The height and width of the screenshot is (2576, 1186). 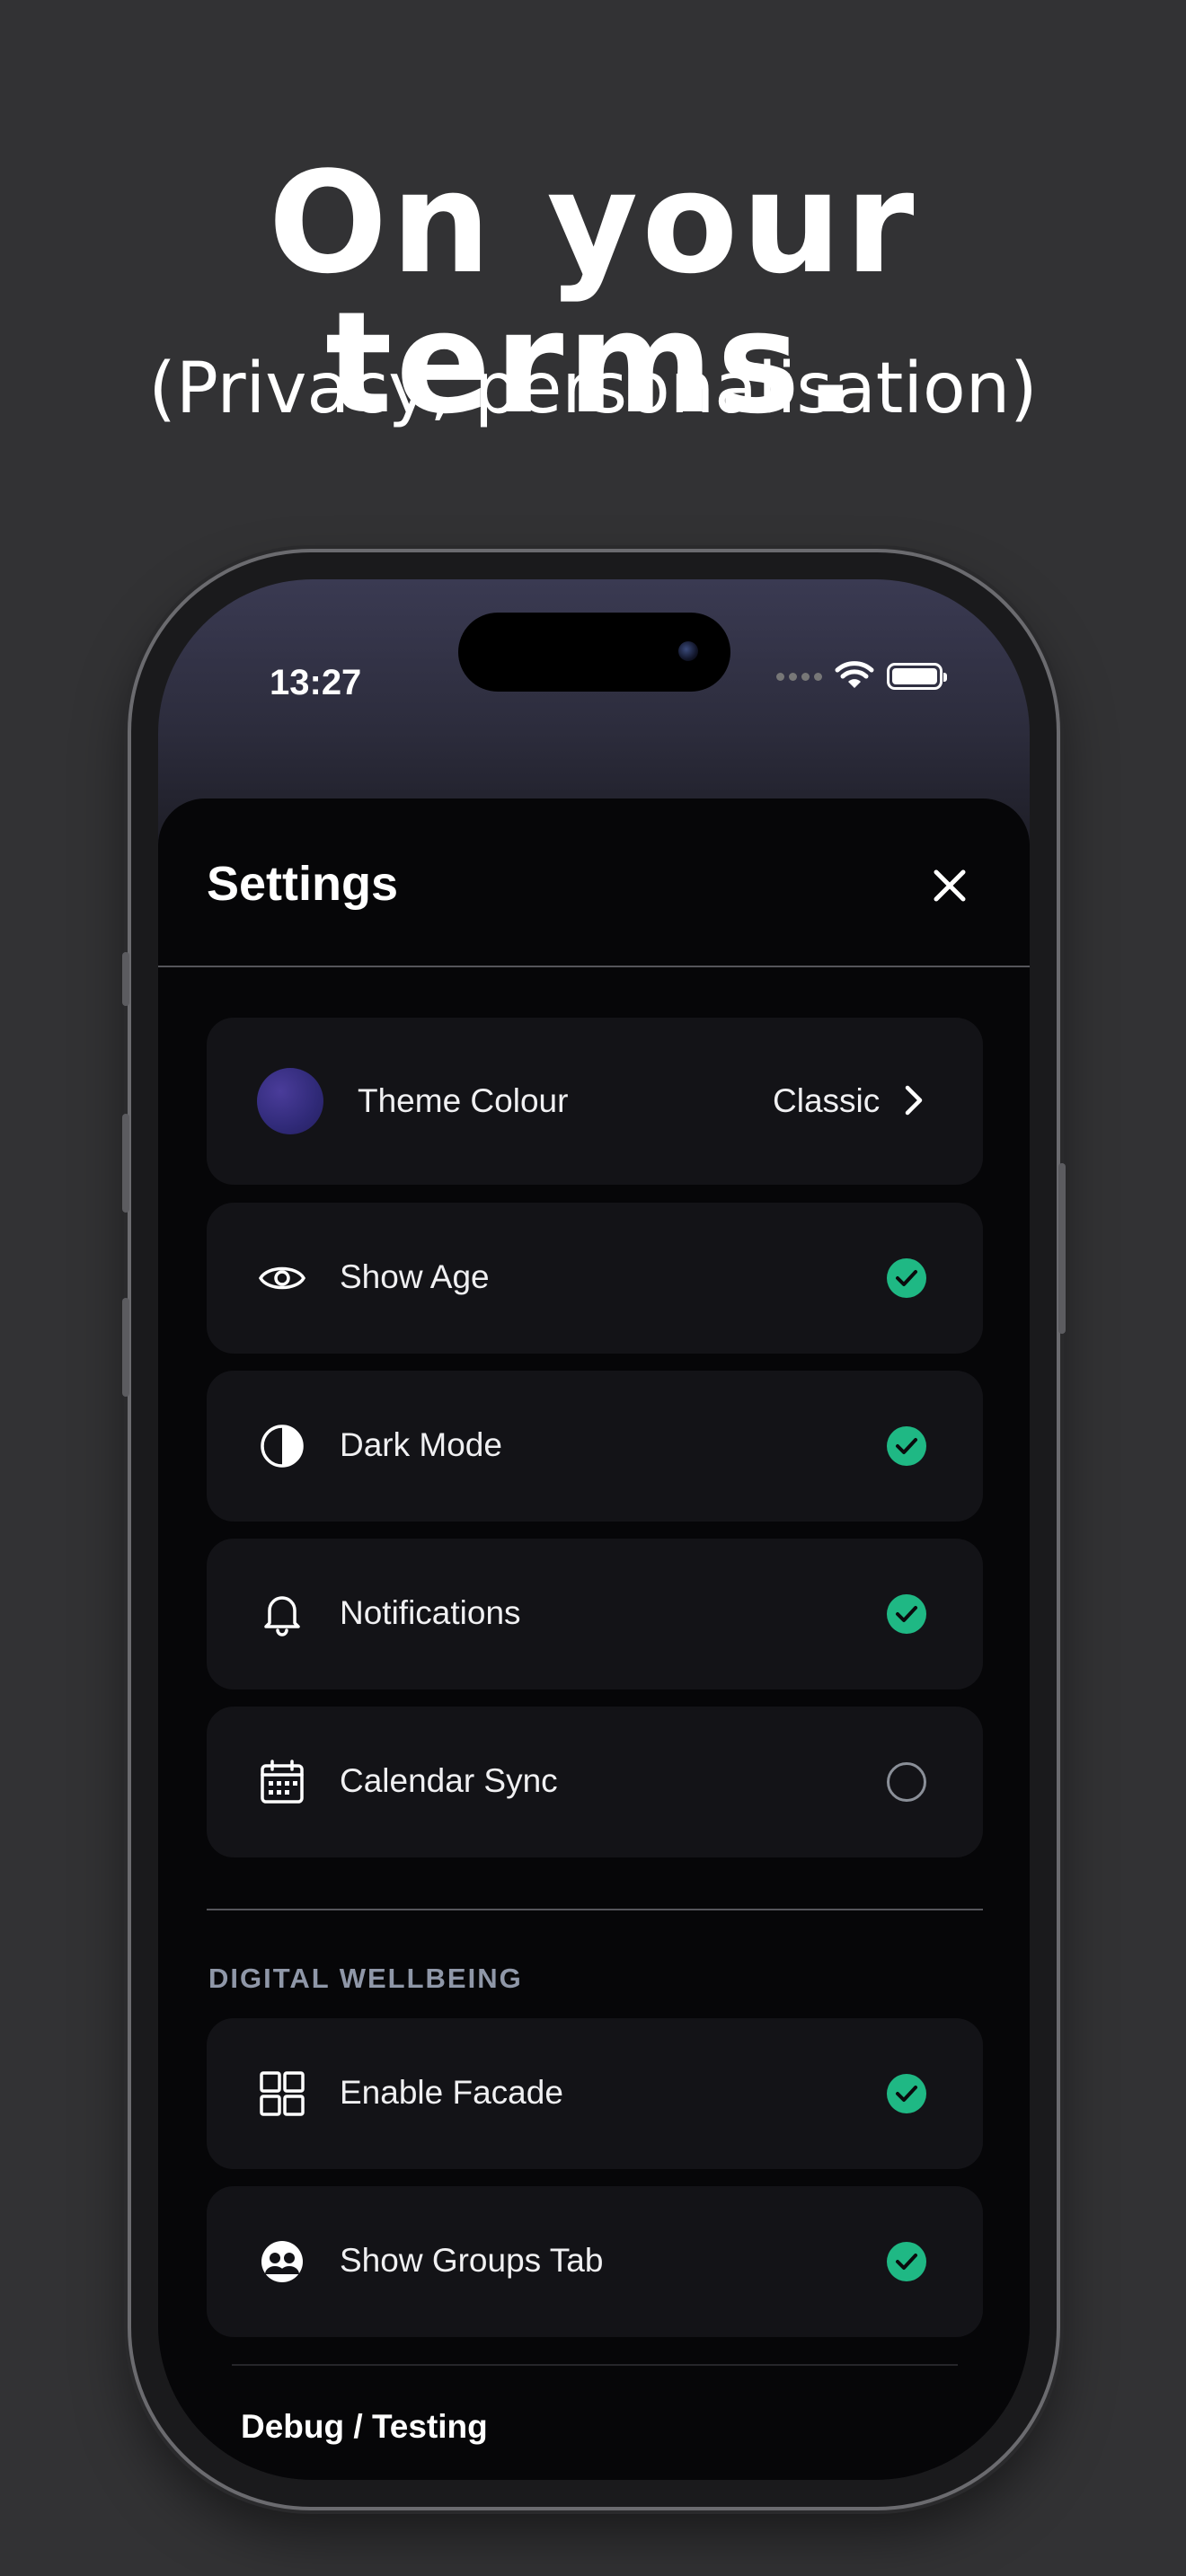 What do you see at coordinates (914, 1100) in the screenshot?
I see `chevron-right-icon` at bounding box center [914, 1100].